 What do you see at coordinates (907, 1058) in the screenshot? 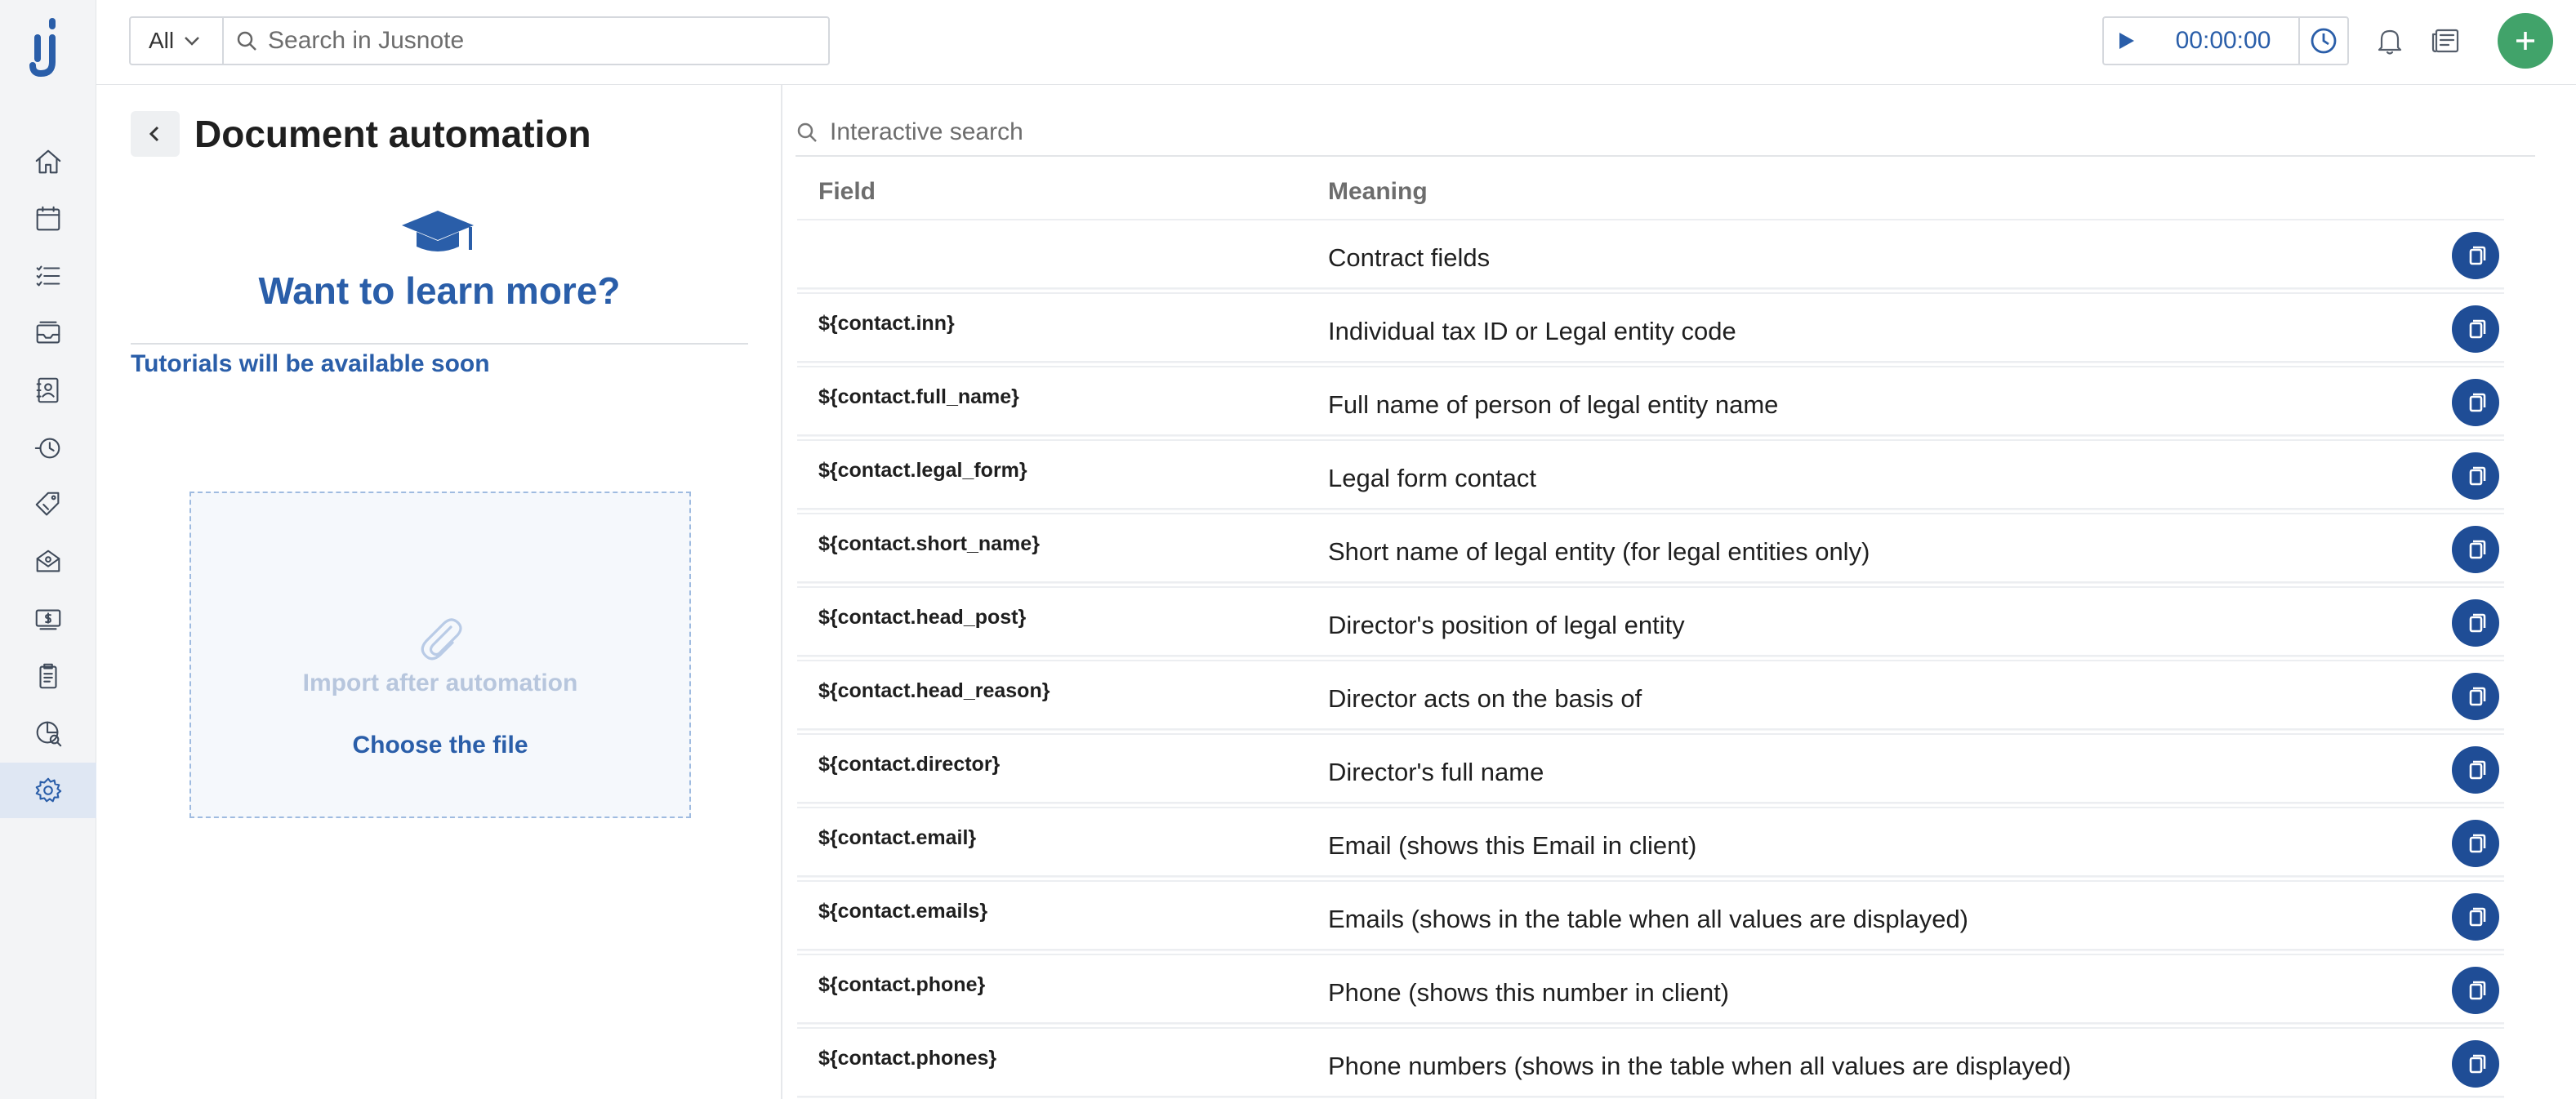
I see `field-code: ${contact.phones}` at bounding box center [907, 1058].